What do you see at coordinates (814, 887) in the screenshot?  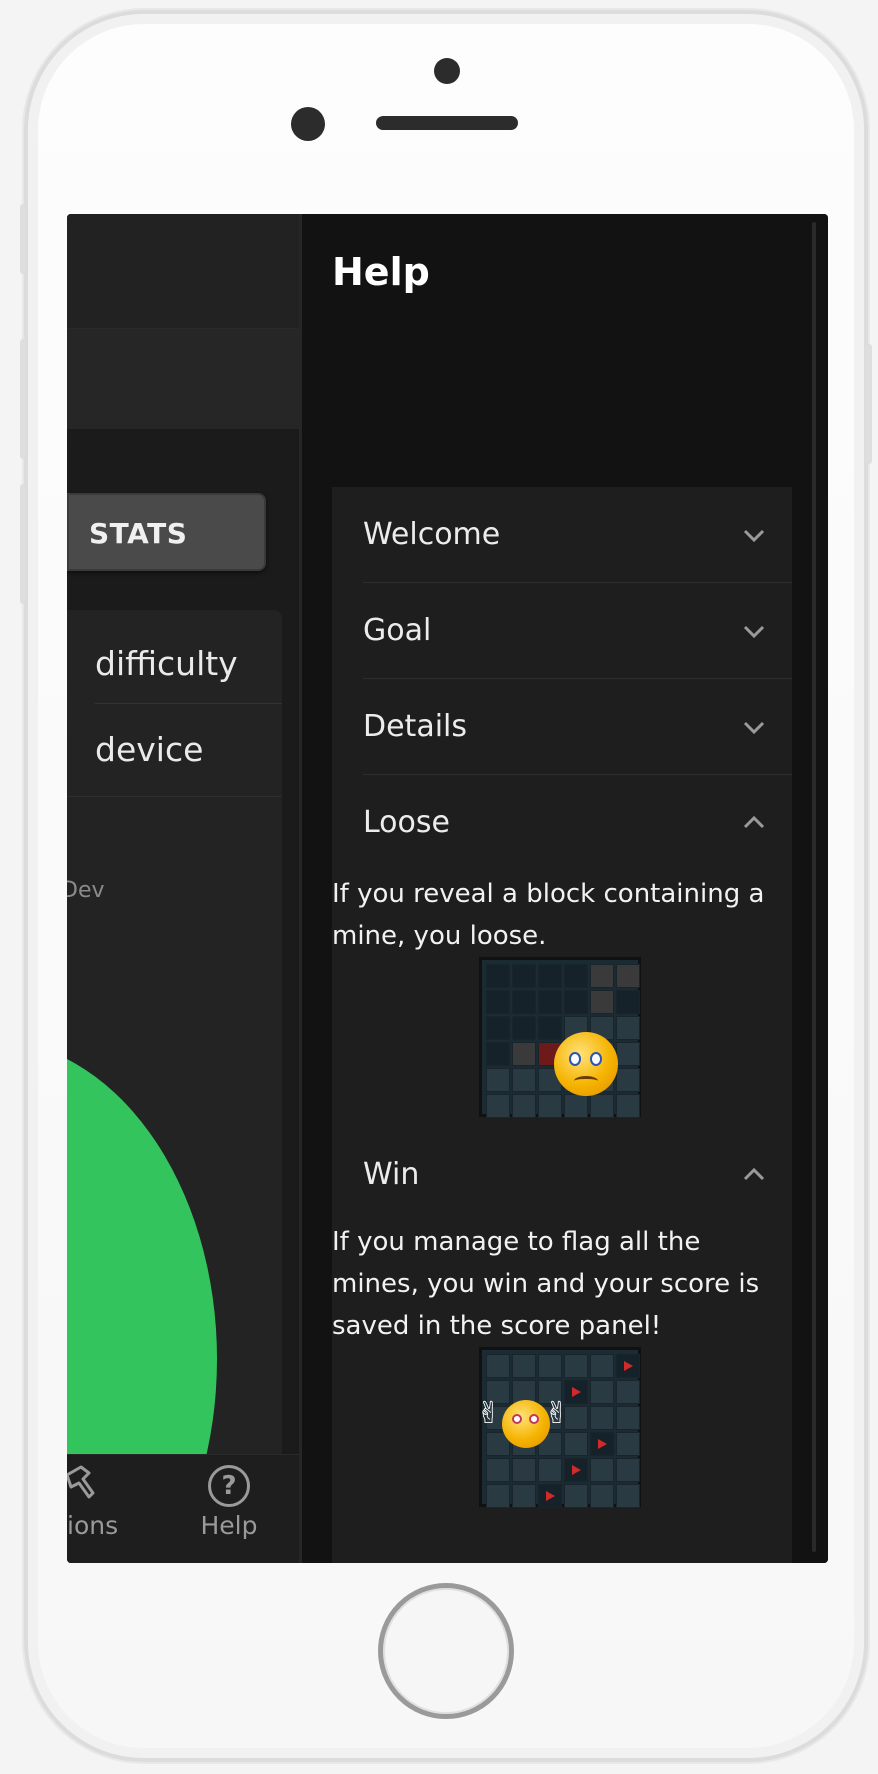 I see `scrollbar` at bounding box center [814, 887].